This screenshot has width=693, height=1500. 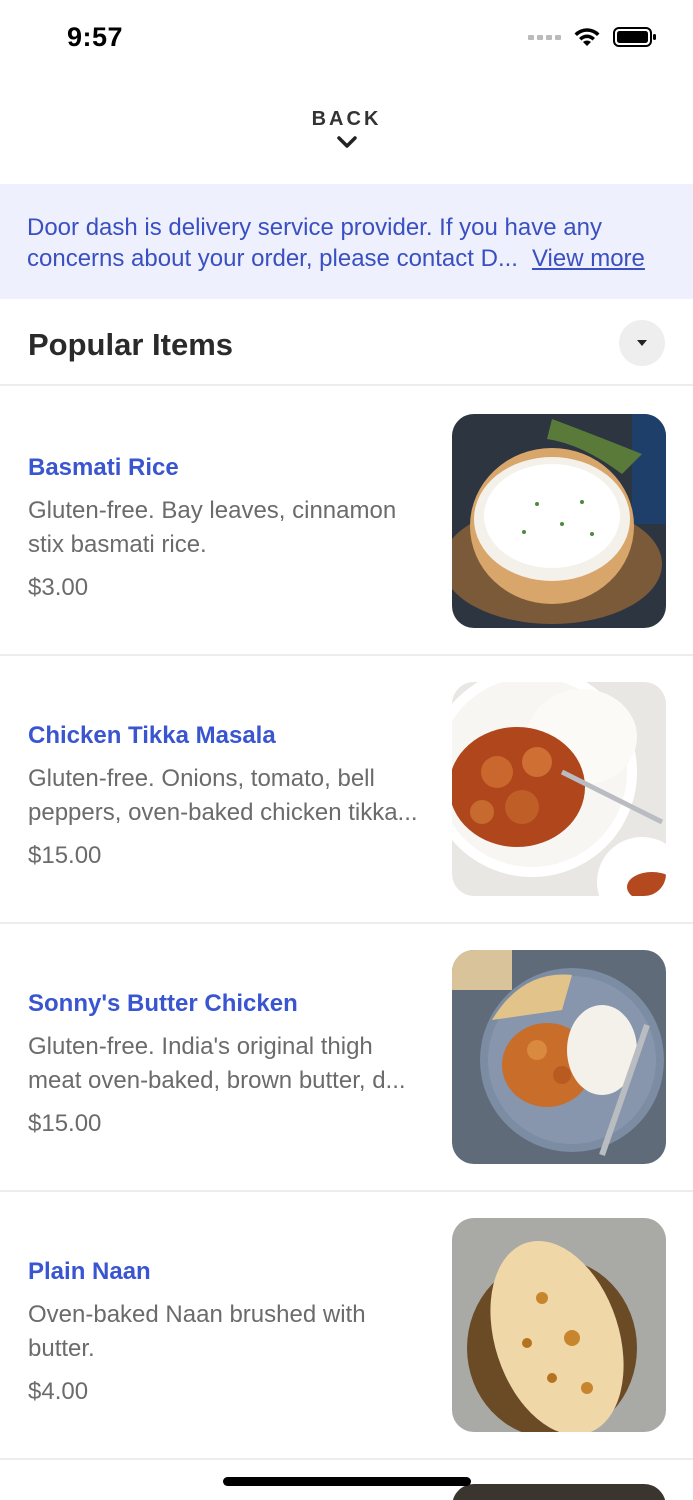 What do you see at coordinates (58, 1391) in the screenshot?
I see `item-price: $4.00` at bounding box center [58, 1391].